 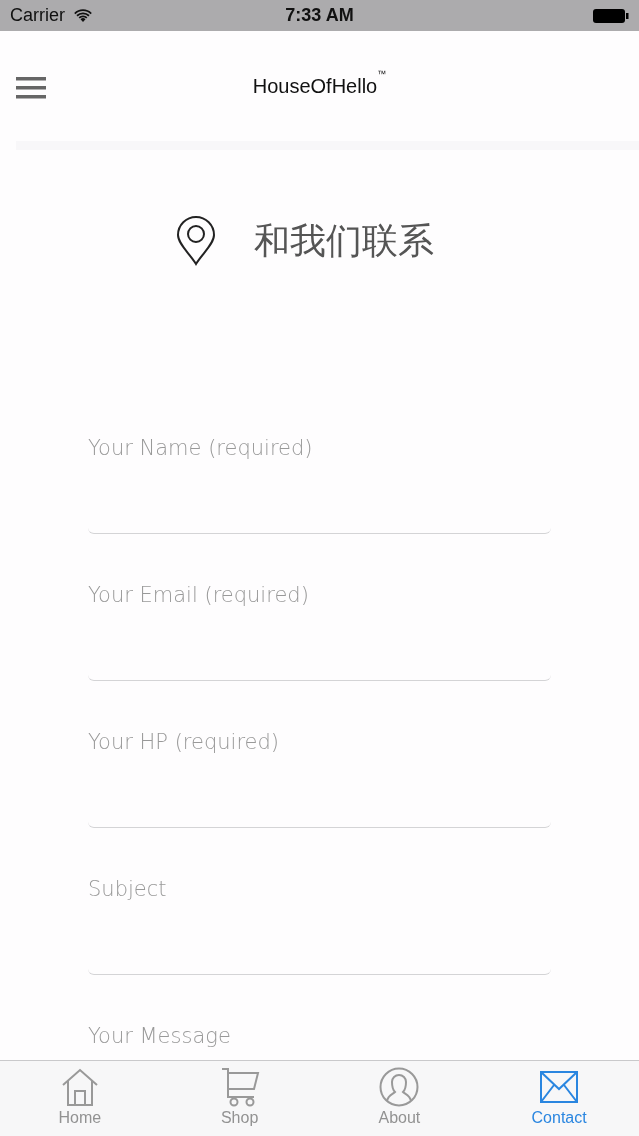 What do you see at coordinates (319, 15) in the screenshot?
I see `clock-time: 7:33 AM` at bounding box center [319, 15].